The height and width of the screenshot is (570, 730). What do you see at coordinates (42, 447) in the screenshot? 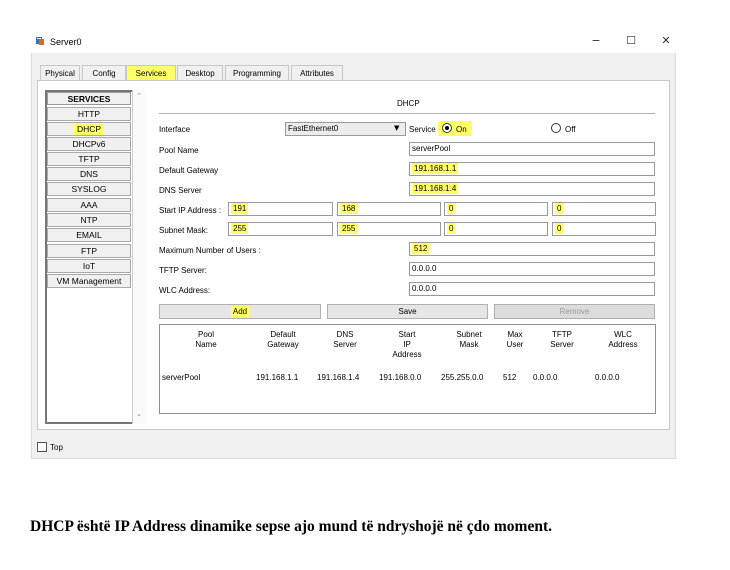
I see `top-checkbox` at bounding box center [42, 447].